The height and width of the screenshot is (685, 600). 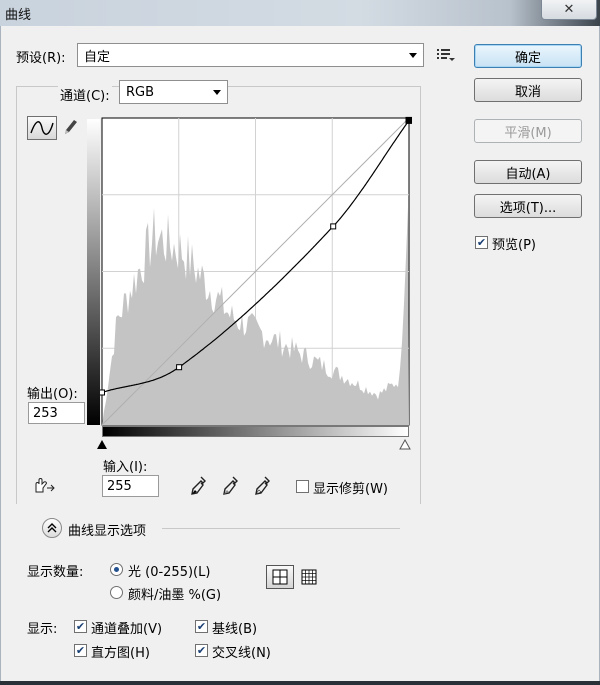 I want to click on chevron-up-icon, so click(x=52, y=528).